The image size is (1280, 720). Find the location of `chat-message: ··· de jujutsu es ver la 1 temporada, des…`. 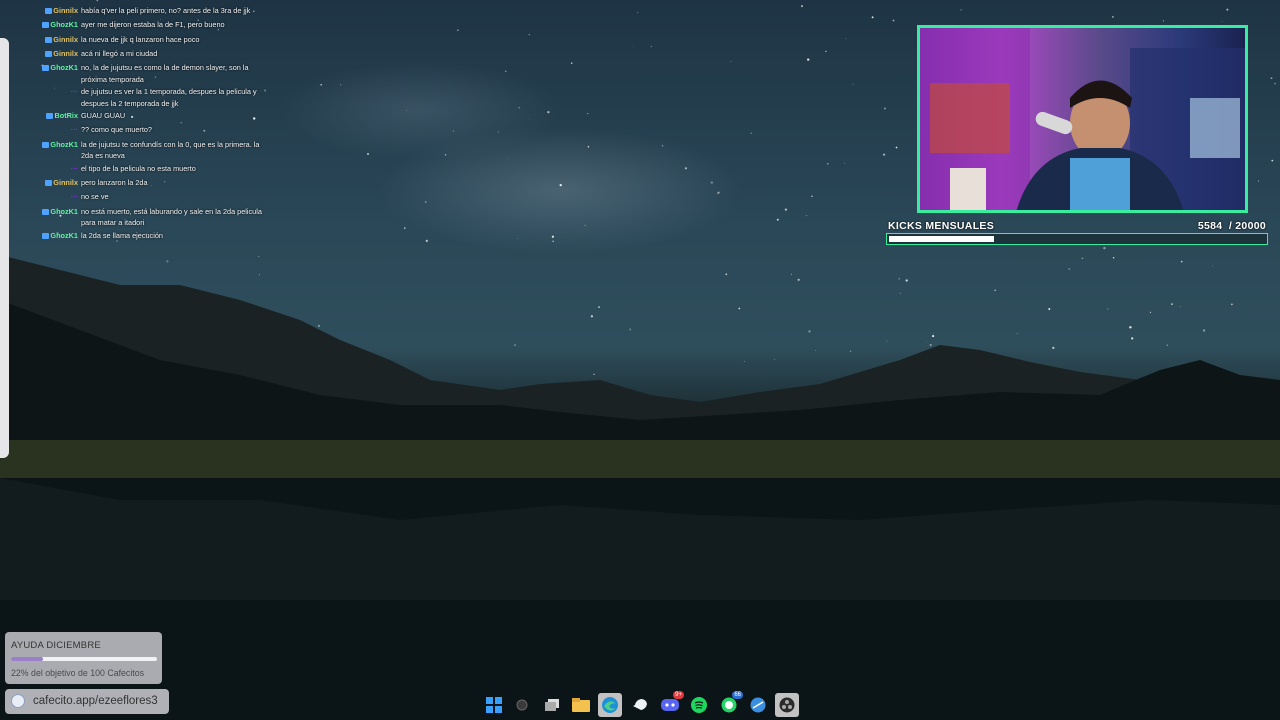

chat-message: ··· de jujutsu es ver la 1 temporada, des… is located at coordinates (151, 97).